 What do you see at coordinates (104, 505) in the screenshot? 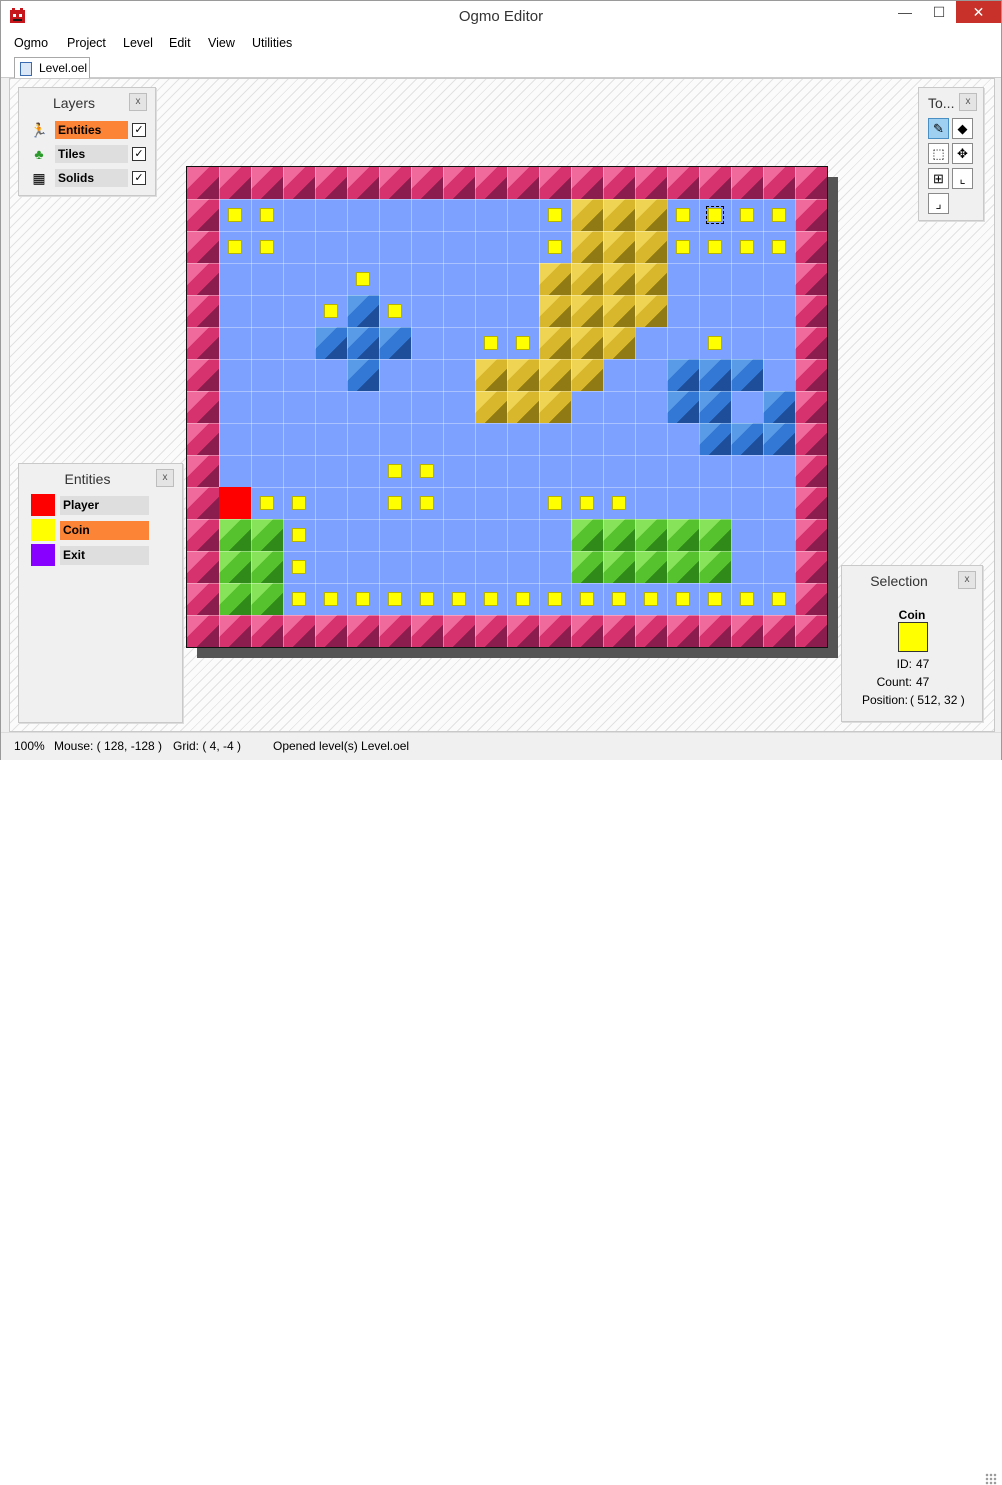
I see `entity-name: Player` at bounding box center [104, 505].